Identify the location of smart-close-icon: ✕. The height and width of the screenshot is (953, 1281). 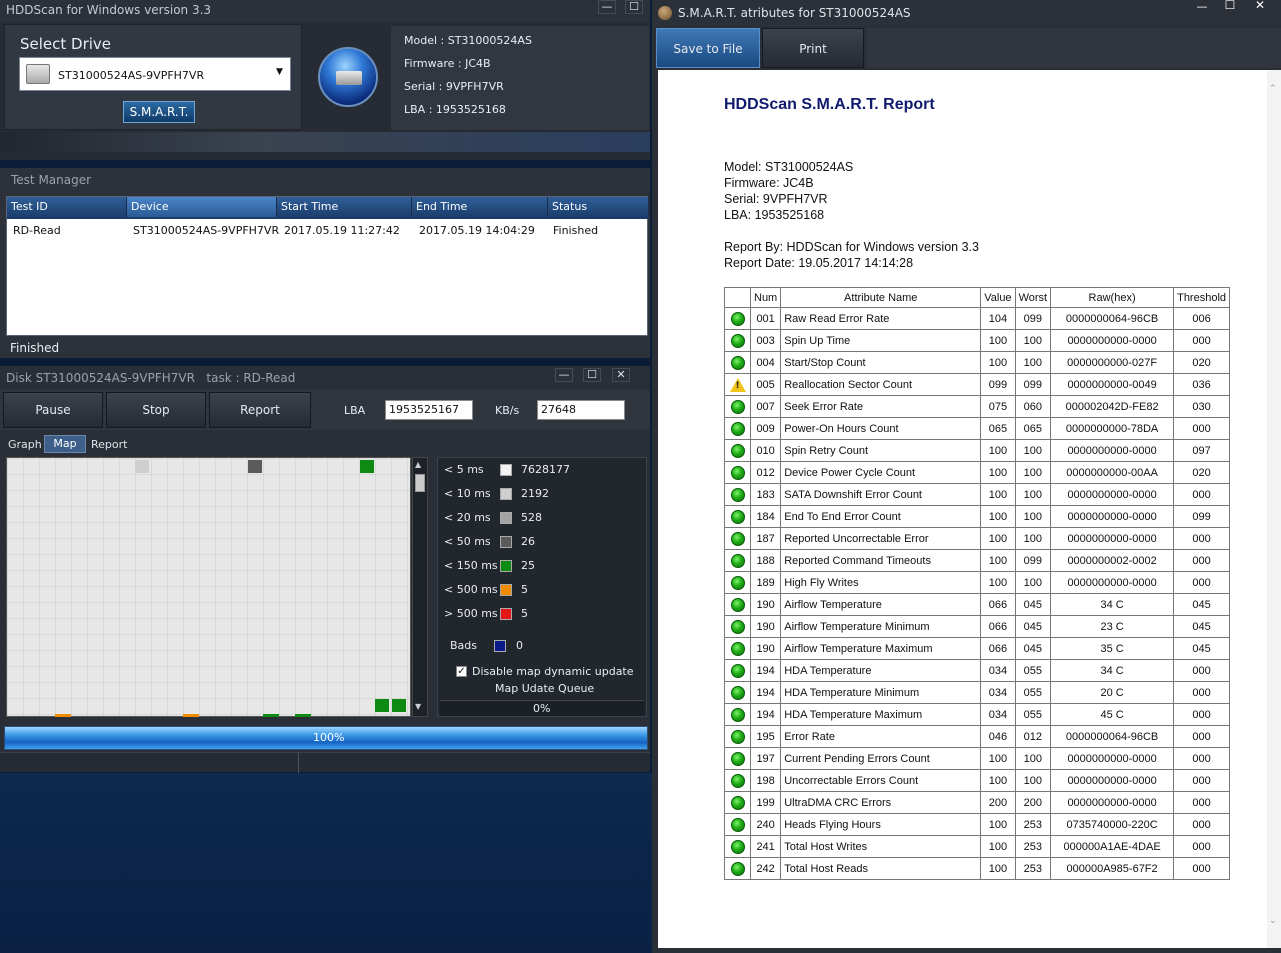
(1260, 6).